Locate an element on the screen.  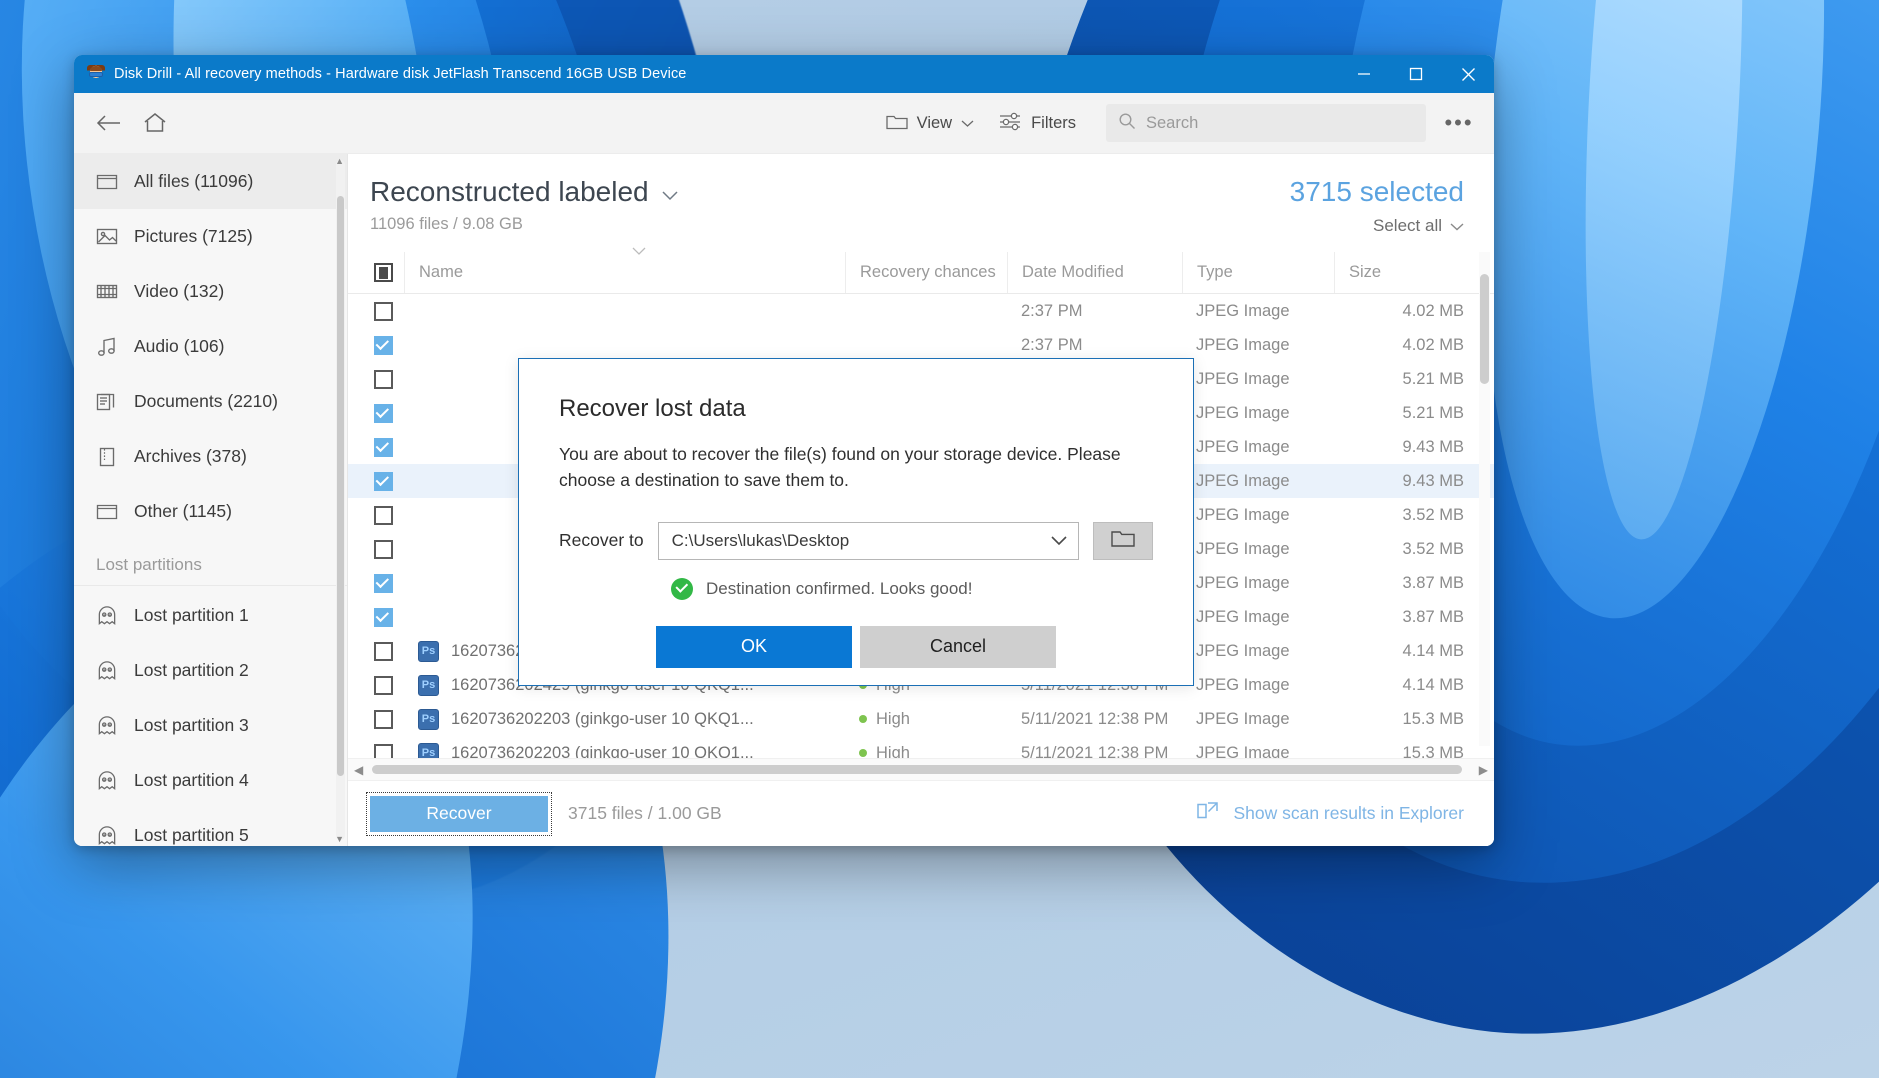
photoshop-file-icon: Ps is located at coordinates (428, 719).